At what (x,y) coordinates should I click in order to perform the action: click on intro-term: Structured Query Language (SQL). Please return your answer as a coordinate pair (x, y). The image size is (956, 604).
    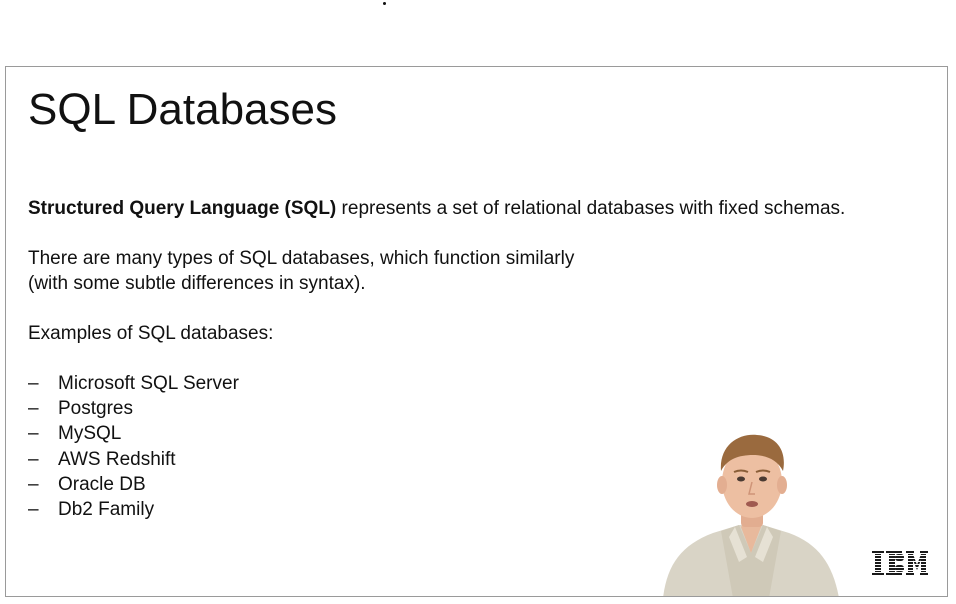
    Looking at the image, I should click on (182, 208).